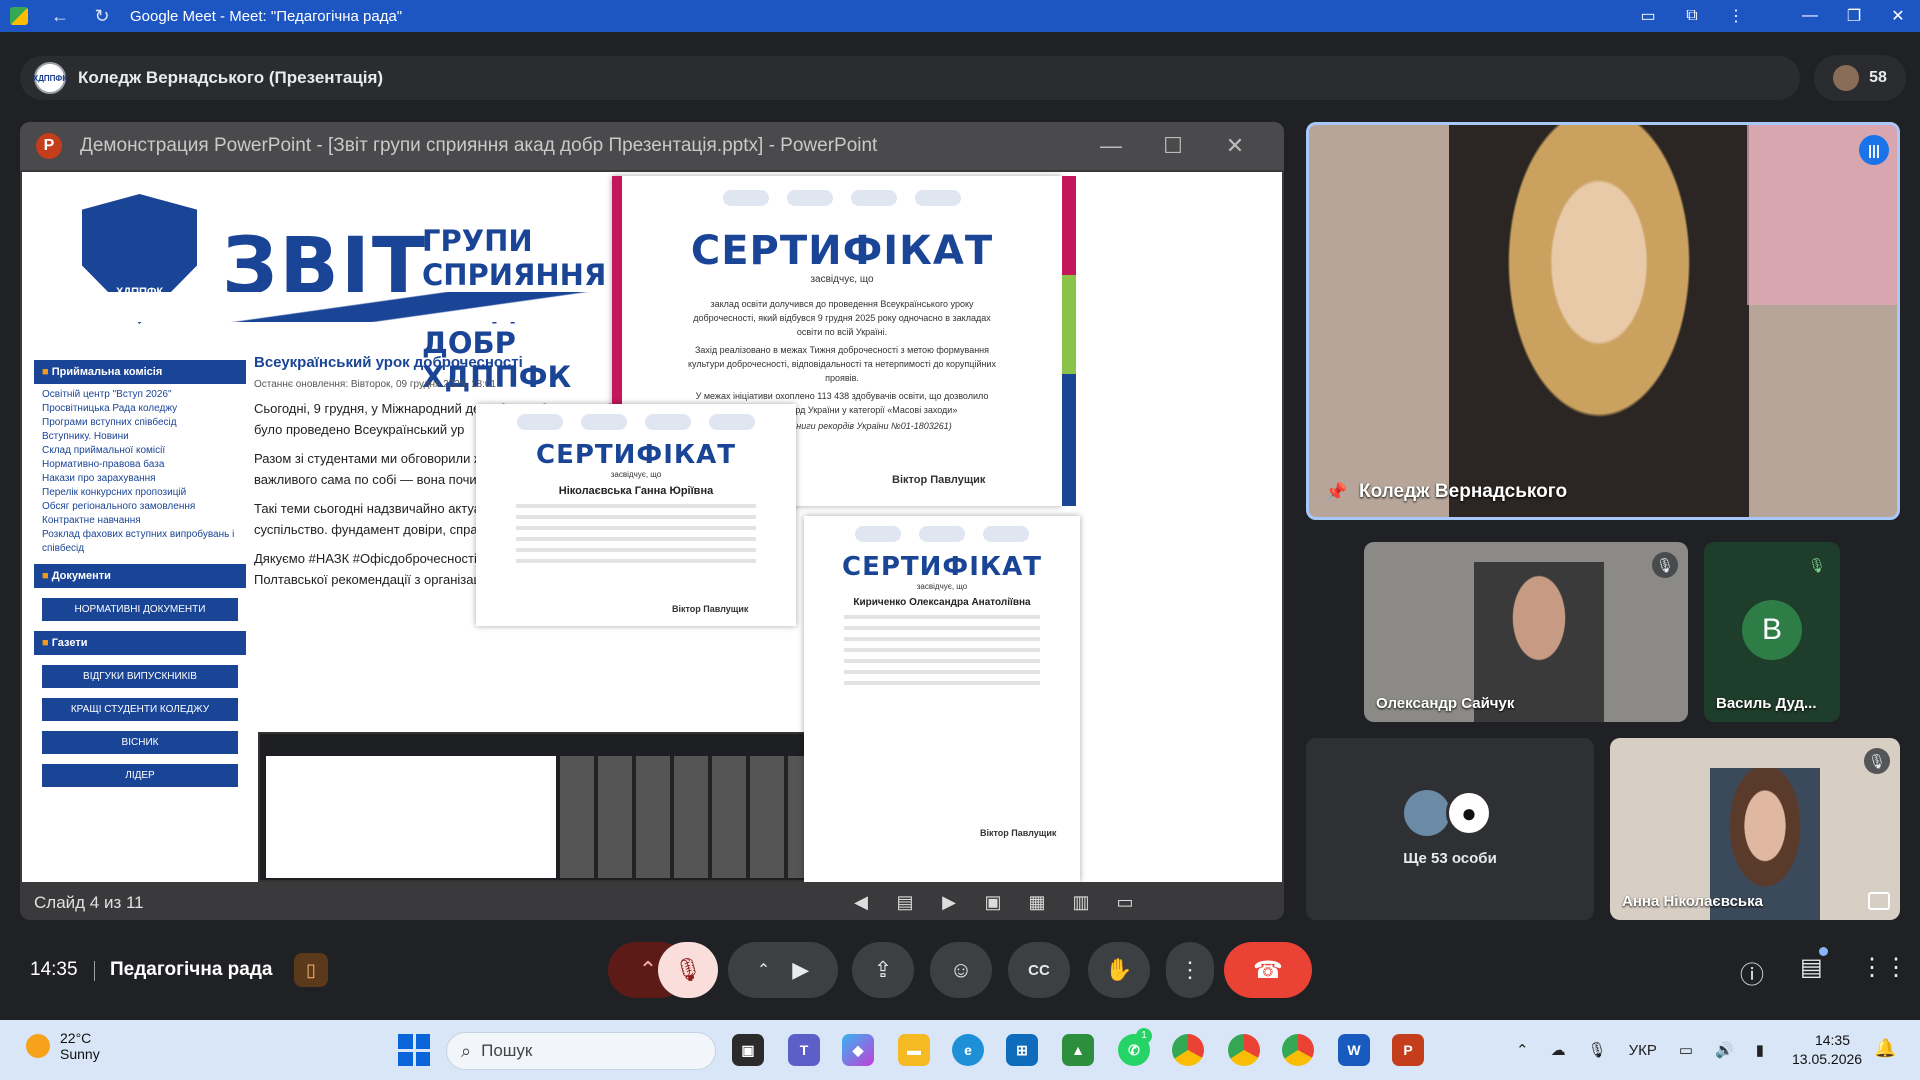 This screenshot has height=1080, width=1920. I want to click on pinned-video-tile: ||| 📌 Коледж Вернадського, so click(1603, 321).